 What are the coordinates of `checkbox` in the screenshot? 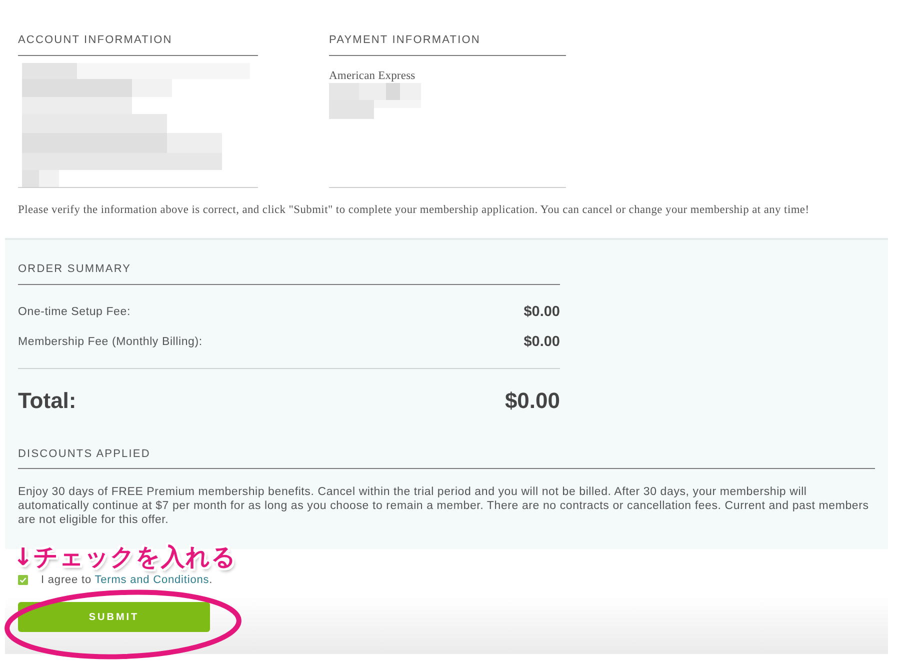 It's located at (23, 580).